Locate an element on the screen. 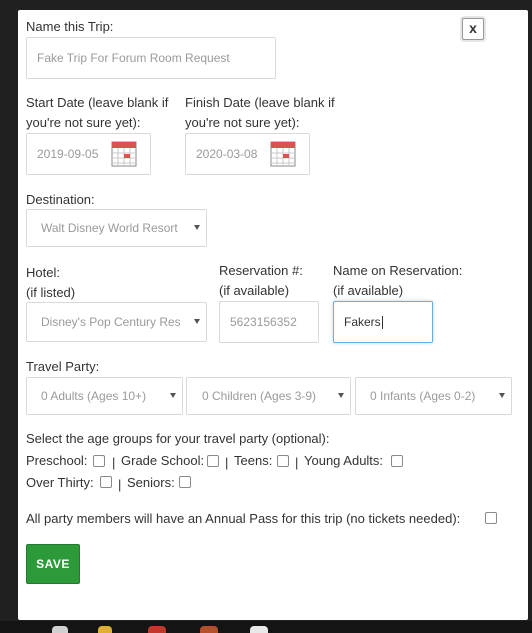  young-adults-checkbox is located at coordinates (397, 461).